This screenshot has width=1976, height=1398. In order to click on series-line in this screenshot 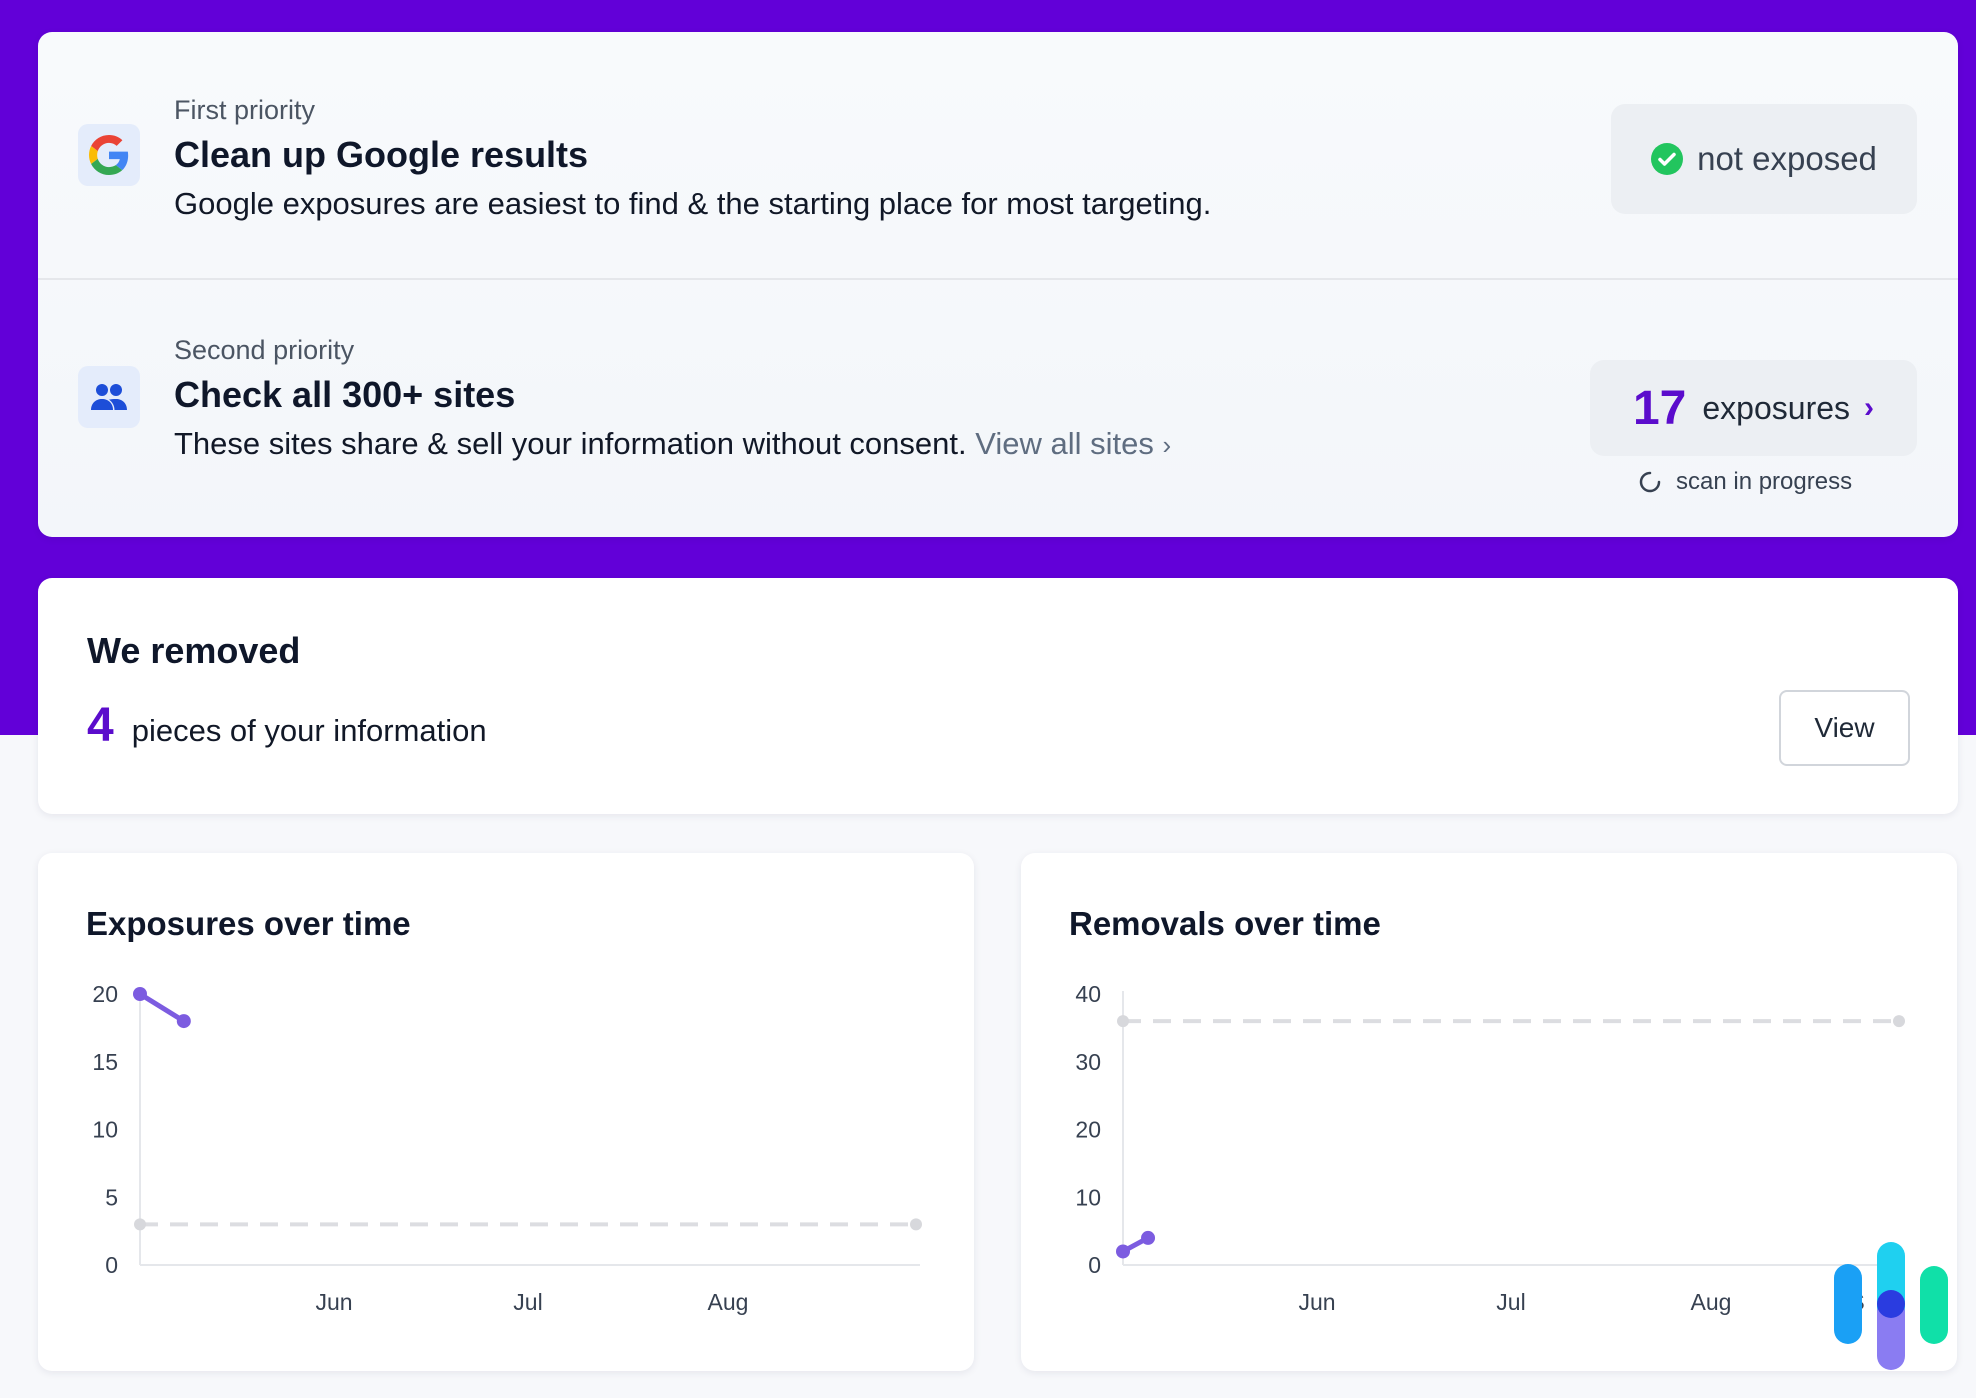, I will do `click(162, 1007)`.